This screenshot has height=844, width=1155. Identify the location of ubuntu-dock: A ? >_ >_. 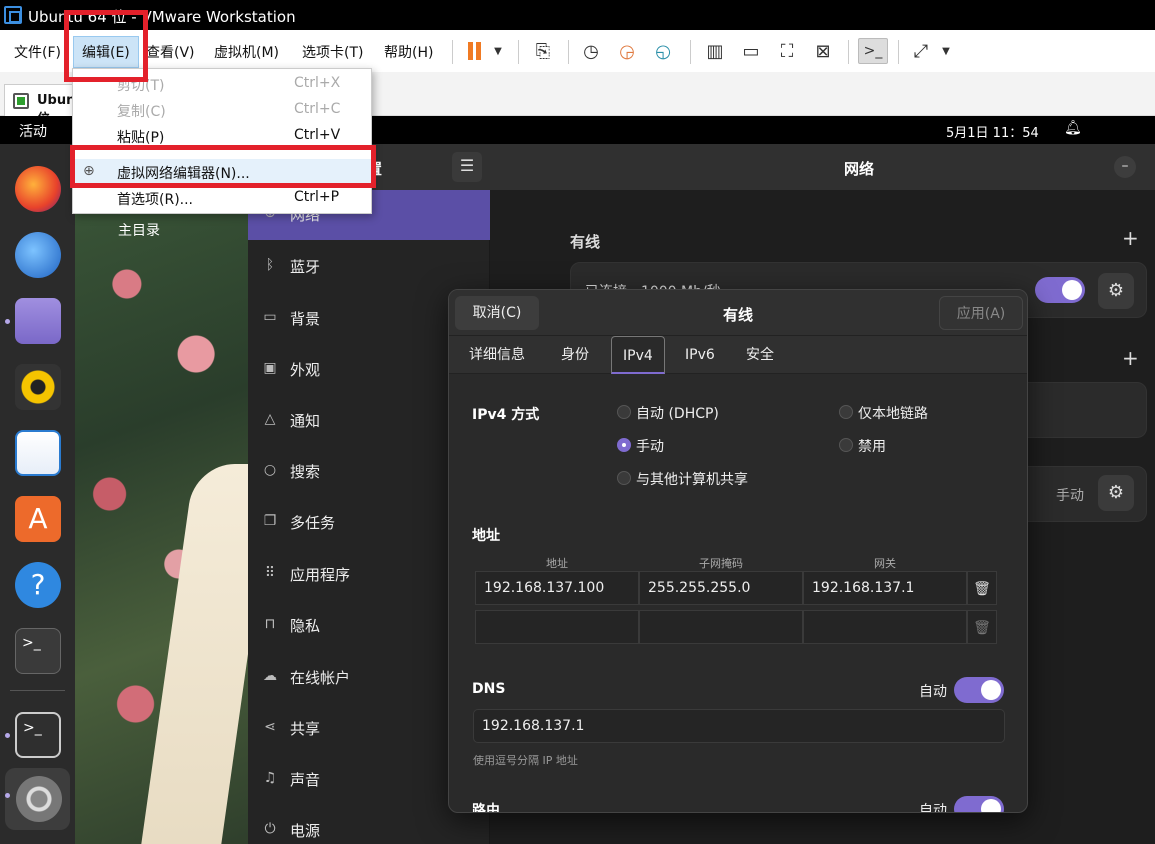
(37, 494).